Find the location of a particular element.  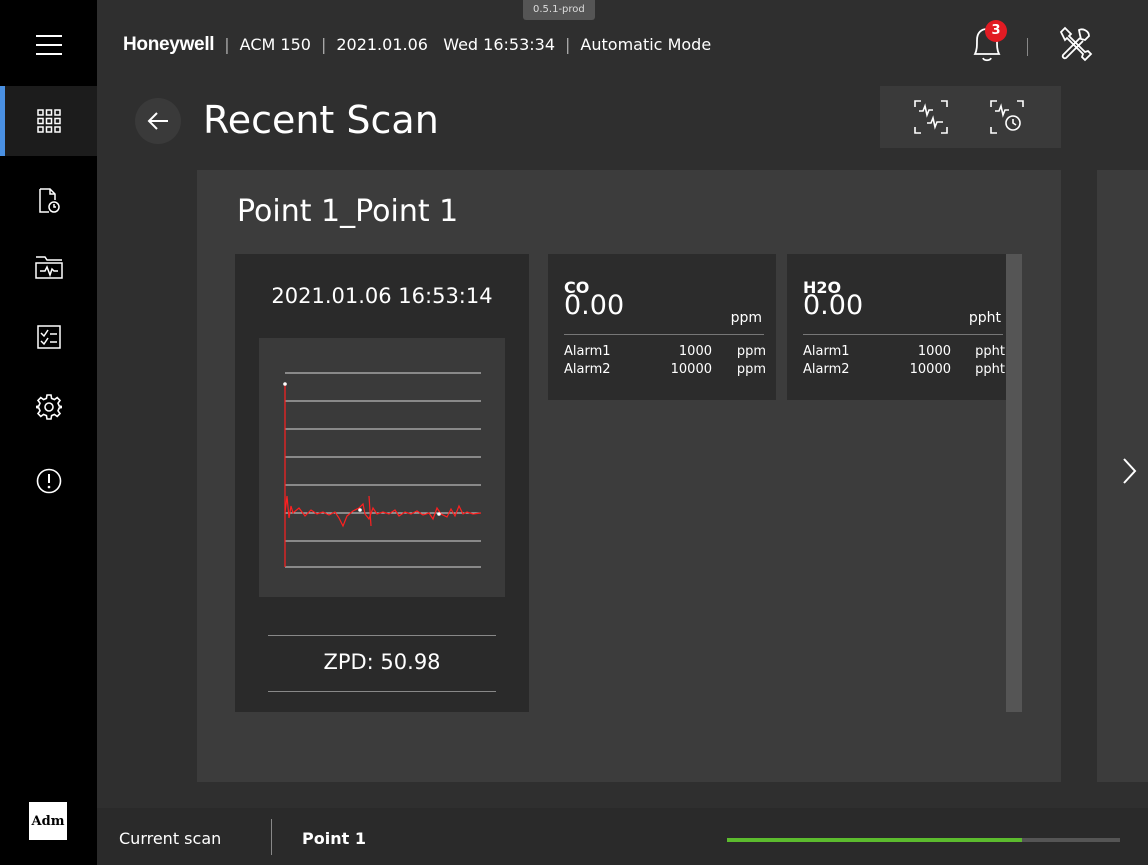

scan-timer-button is located at coordinates (1007, 117).